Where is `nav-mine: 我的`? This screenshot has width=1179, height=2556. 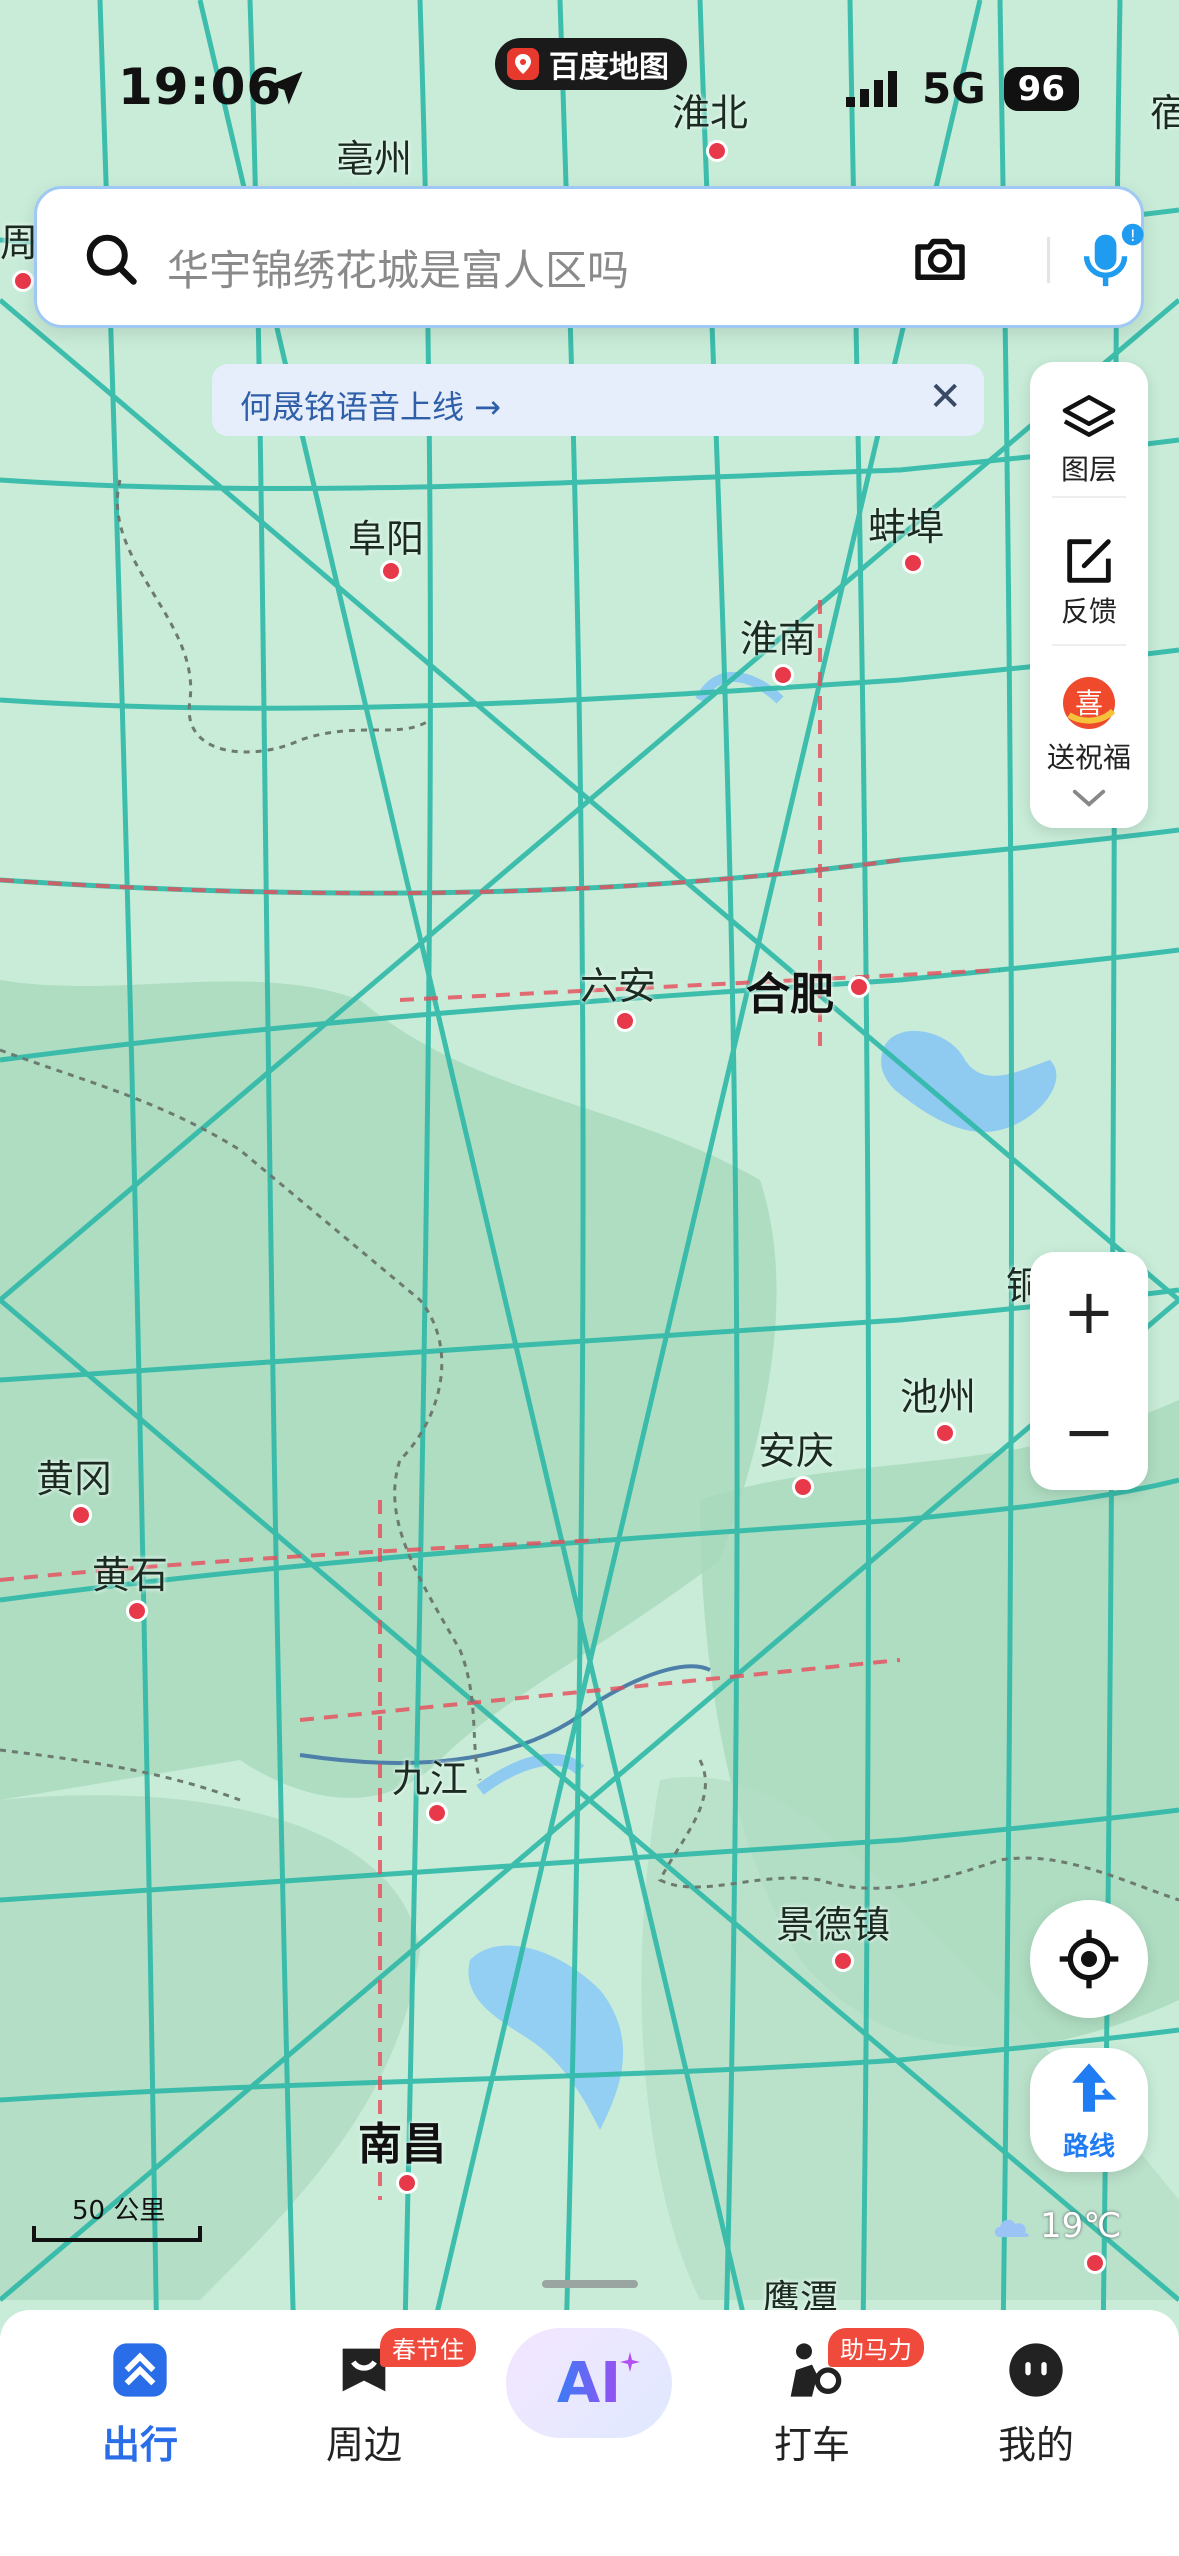 nav-mine: 我的 is located at coordinates (1036, 2403).